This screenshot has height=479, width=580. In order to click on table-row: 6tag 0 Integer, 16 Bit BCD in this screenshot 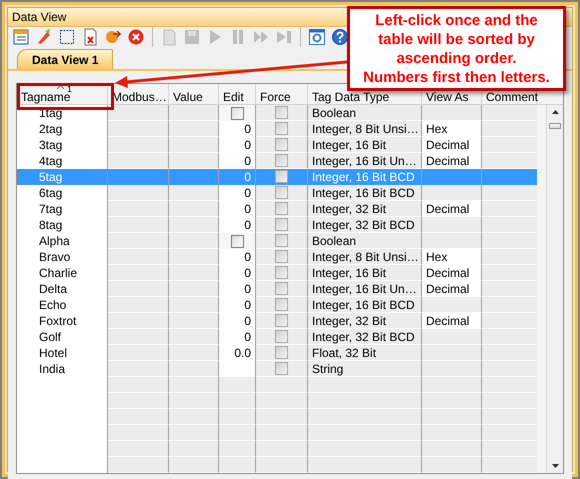, I will do `click(281, 193)`.